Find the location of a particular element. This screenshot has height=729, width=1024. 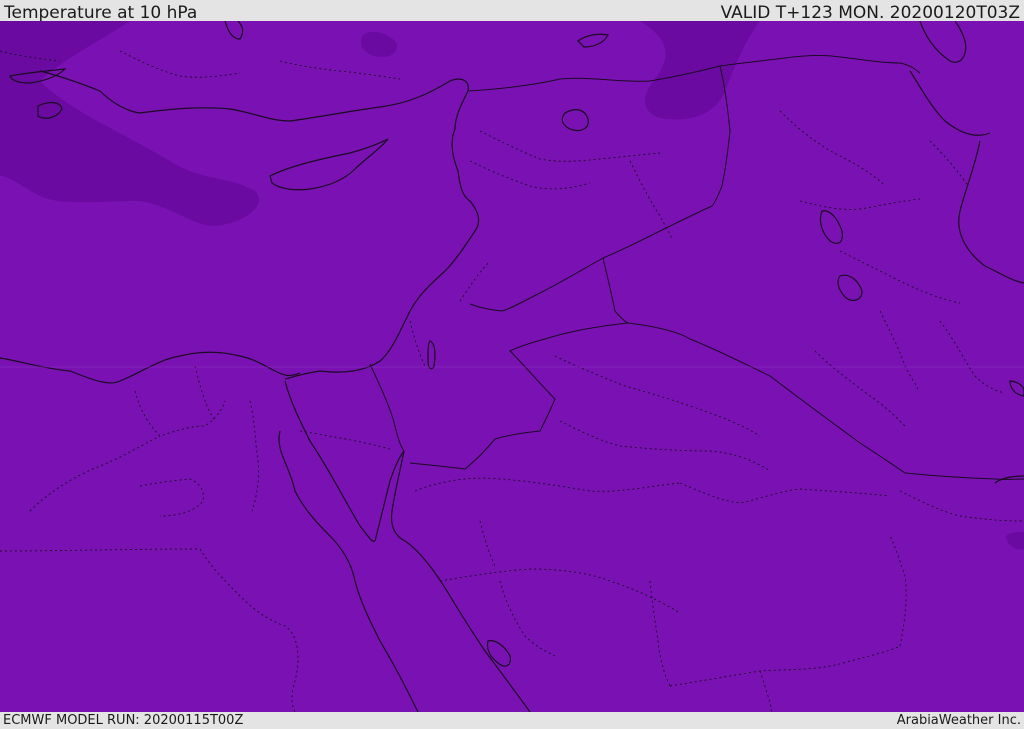

model-run: ECMWF MODEL RUN: 20200115T00Z is located at coordinates (123, 720).